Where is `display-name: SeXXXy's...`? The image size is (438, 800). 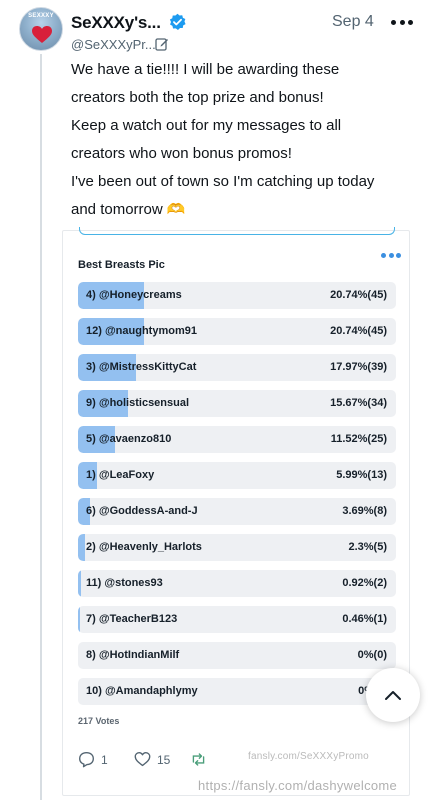 display-name: SeXXXy's... is located at coordinates (116, 23).